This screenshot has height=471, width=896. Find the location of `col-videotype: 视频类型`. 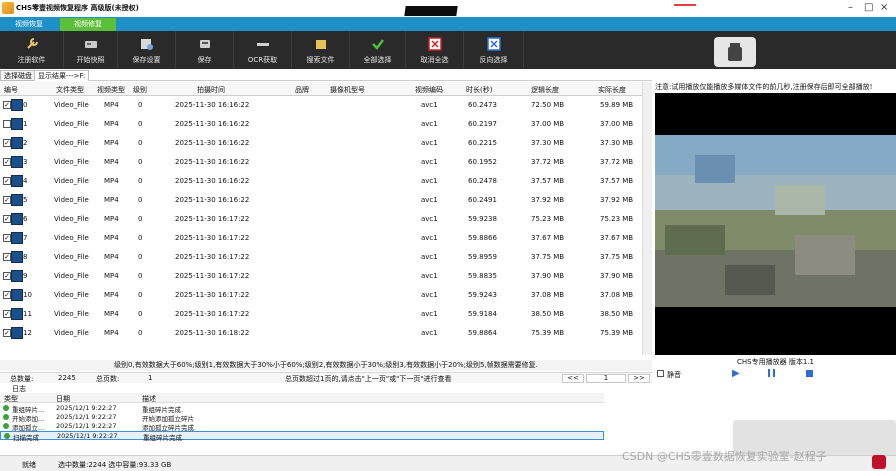

col-videotype: 视频类型 is located at coordinates (111, 90).